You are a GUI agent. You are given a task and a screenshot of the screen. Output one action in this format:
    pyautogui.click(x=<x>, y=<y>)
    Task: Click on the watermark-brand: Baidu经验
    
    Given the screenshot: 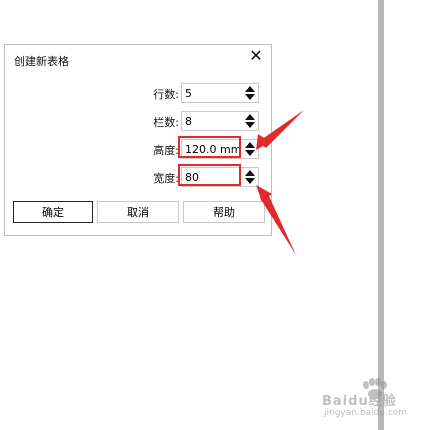 What is the action you would take?
    pyautogui.click(x=359, y=401)
    